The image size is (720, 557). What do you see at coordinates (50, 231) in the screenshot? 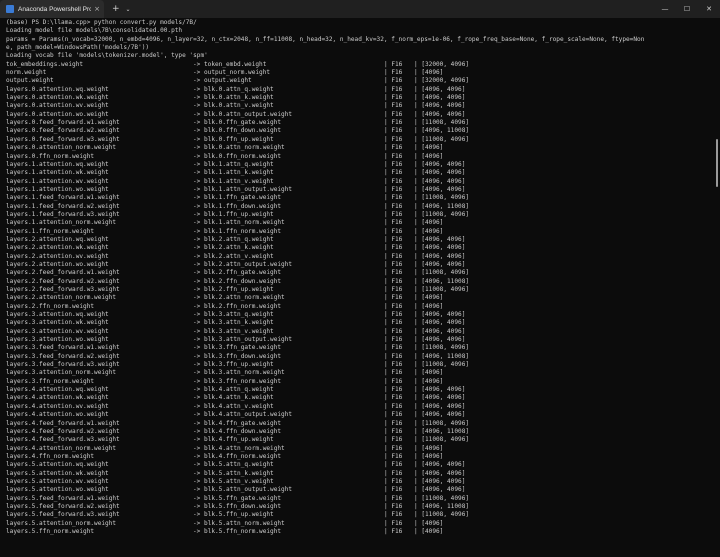
I see `source-tensor-name: layers.1.ffn_norm.weight` at bounding box center [50, 231].